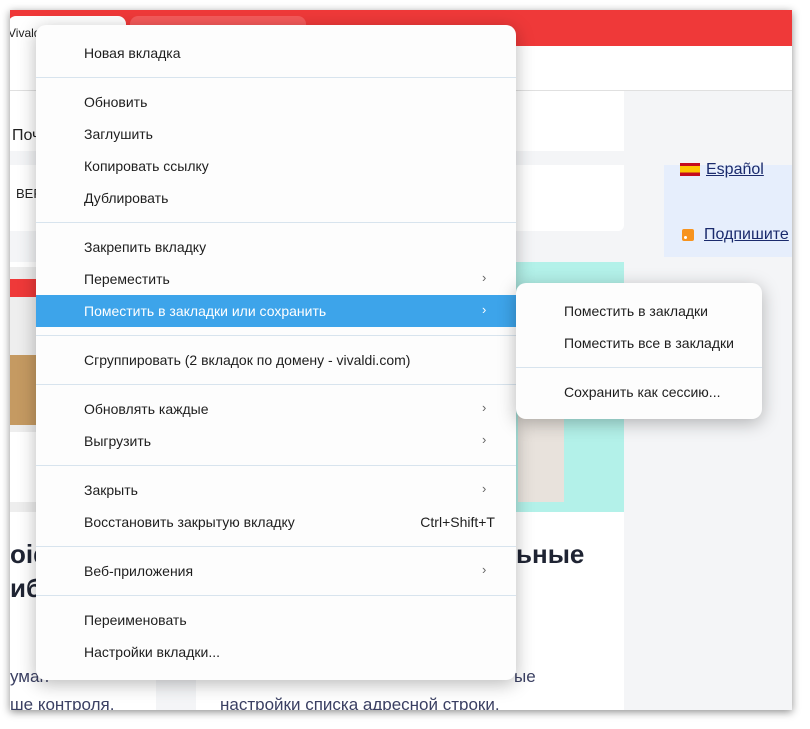 This screenshot has width=810, height=729. I want to click on image-building, so click(24, 390).